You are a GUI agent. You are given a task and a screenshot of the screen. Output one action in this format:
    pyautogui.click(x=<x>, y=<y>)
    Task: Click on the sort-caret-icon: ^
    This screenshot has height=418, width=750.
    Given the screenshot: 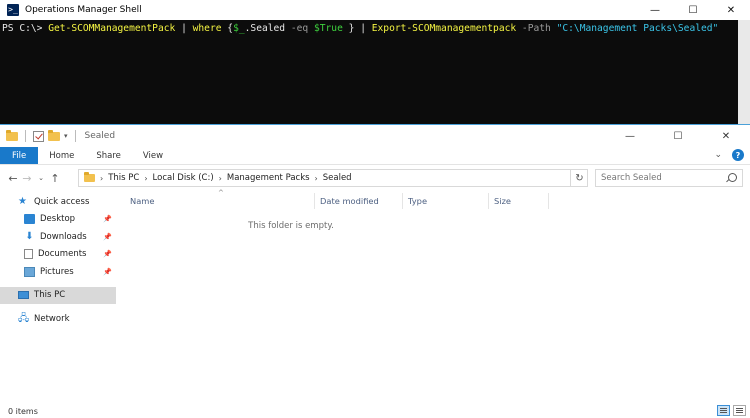 What is the action you would take?
    pyautogui.click(x=221, y=193)
    